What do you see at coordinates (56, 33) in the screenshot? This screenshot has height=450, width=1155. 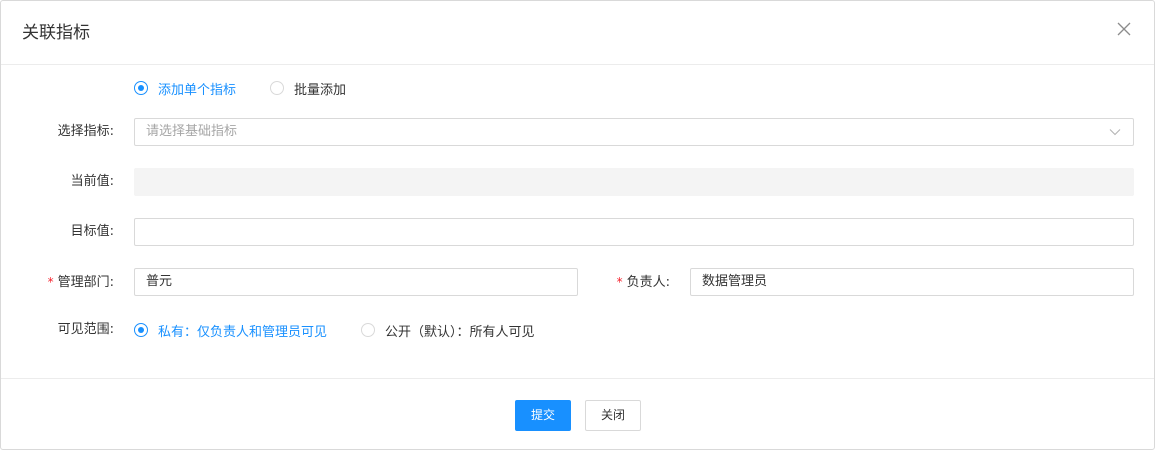 I see `dialog-title: 关联指标` at bounding box center [56, 33].